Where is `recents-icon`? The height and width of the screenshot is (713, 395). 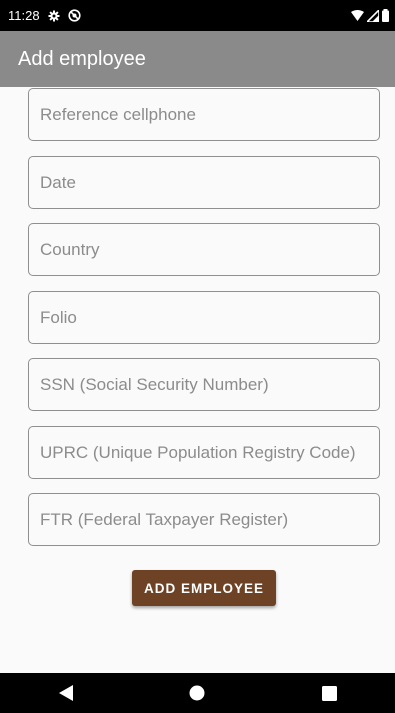 recents-icon is located at coordinates (329, 693).